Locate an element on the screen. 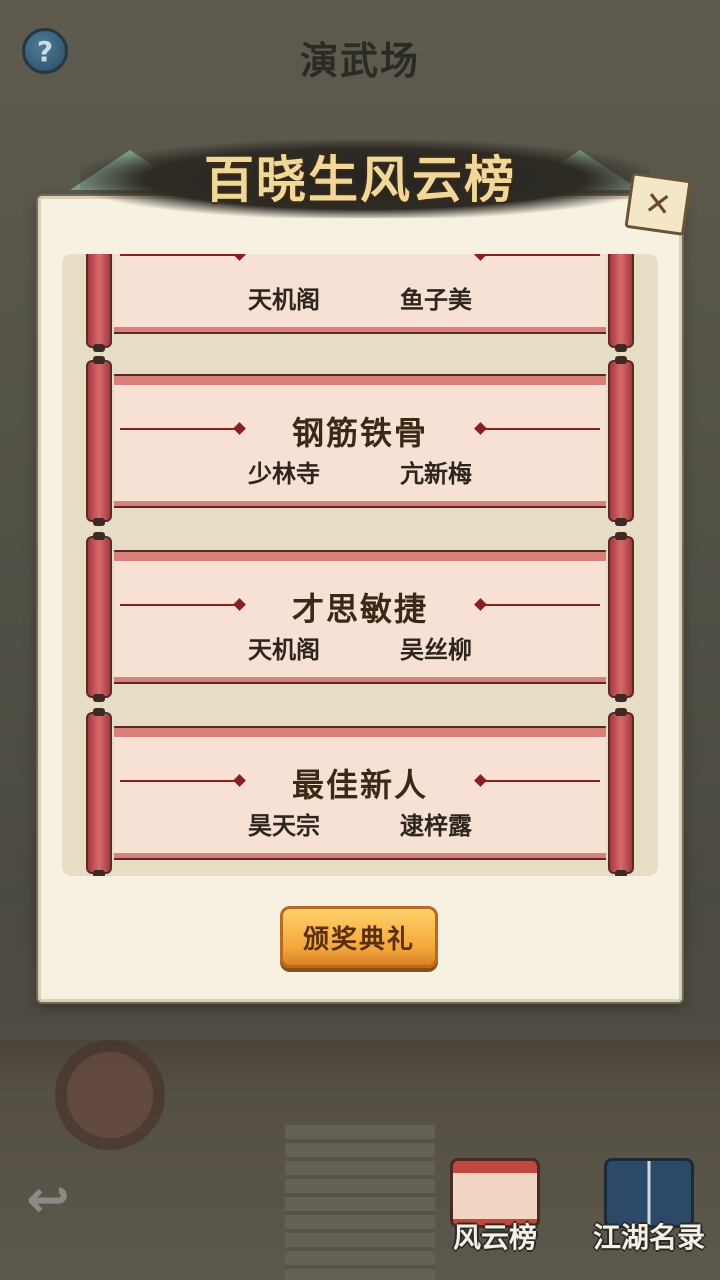 The width and height of the screenshot is (720, 1280). scroll-paper: 天机阁 鱼子美 is located at coordinates (360, 294).